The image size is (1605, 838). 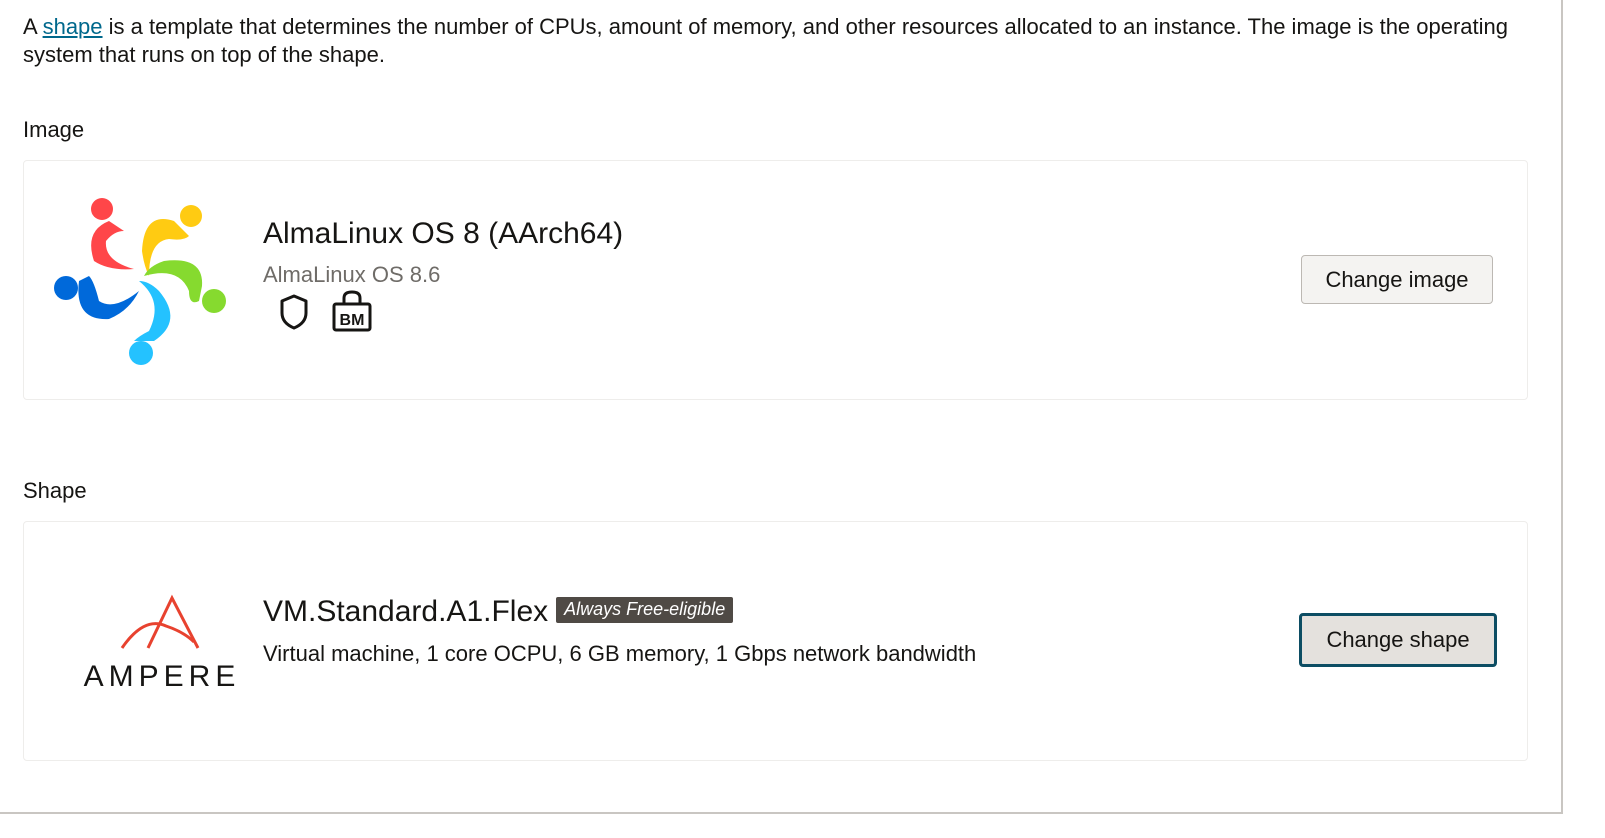 What do you see at coordinates (443, 233) in the screenshot?
I see `image-title: AlmaLinux OS 8 (AArch64)` at bounding box center [443, 233].